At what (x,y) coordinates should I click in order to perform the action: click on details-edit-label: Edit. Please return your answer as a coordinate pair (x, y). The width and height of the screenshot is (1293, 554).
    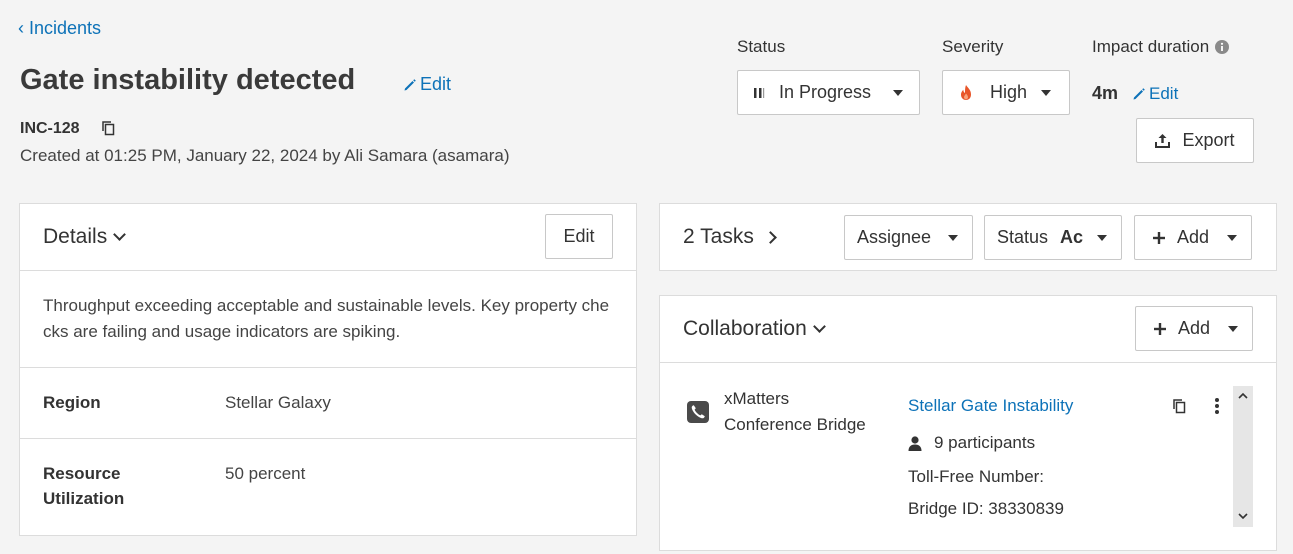
    Looking at the image, I should click on (579, 236).